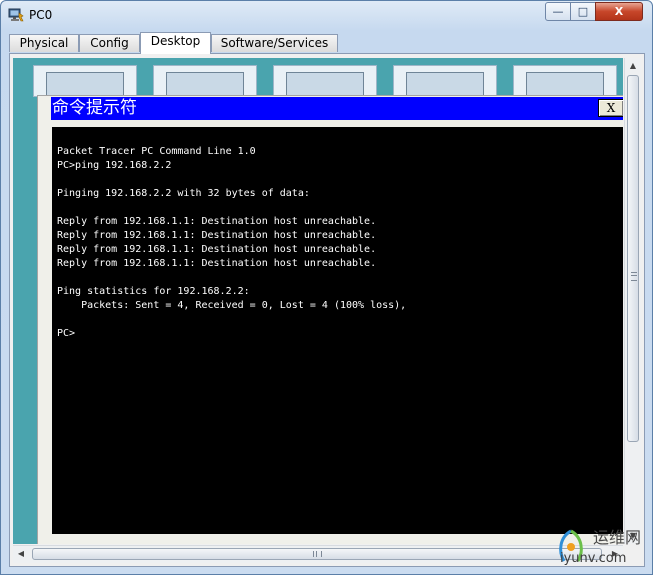 This screenshot has width=653, height=575. Describe the element at coordinates (610, 108) in the screenshot. I see `command-prompt-close-button: X` at that location.